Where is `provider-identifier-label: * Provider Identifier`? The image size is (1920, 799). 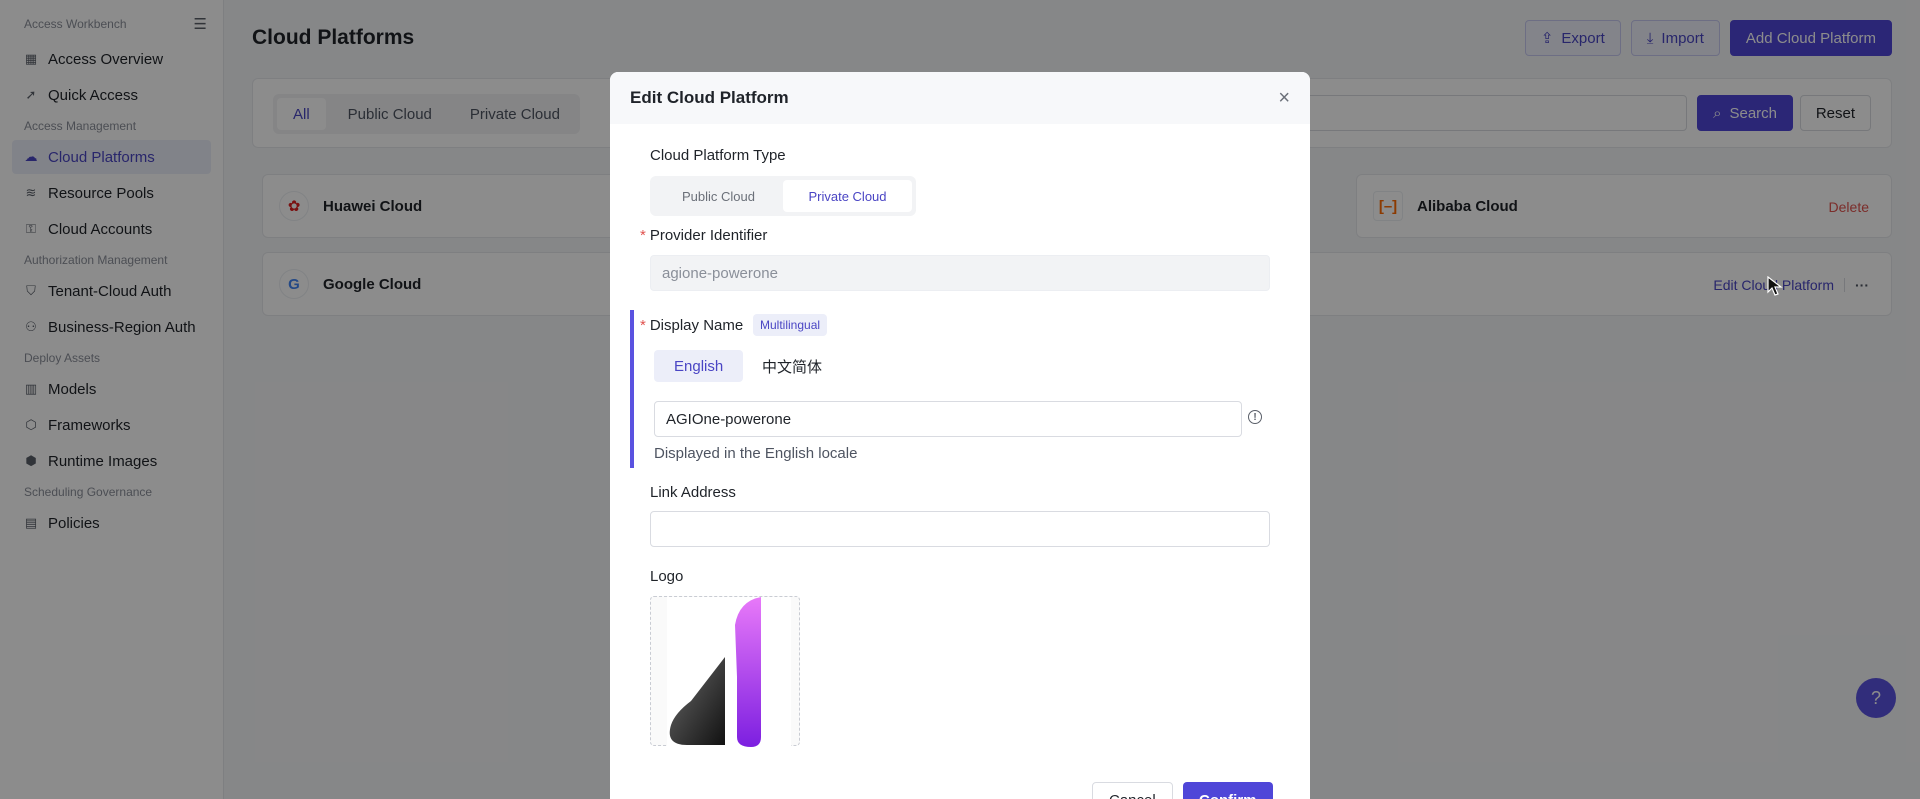
provider-identifier-label: * Provider Identifier is located at coordinates (703, 235).